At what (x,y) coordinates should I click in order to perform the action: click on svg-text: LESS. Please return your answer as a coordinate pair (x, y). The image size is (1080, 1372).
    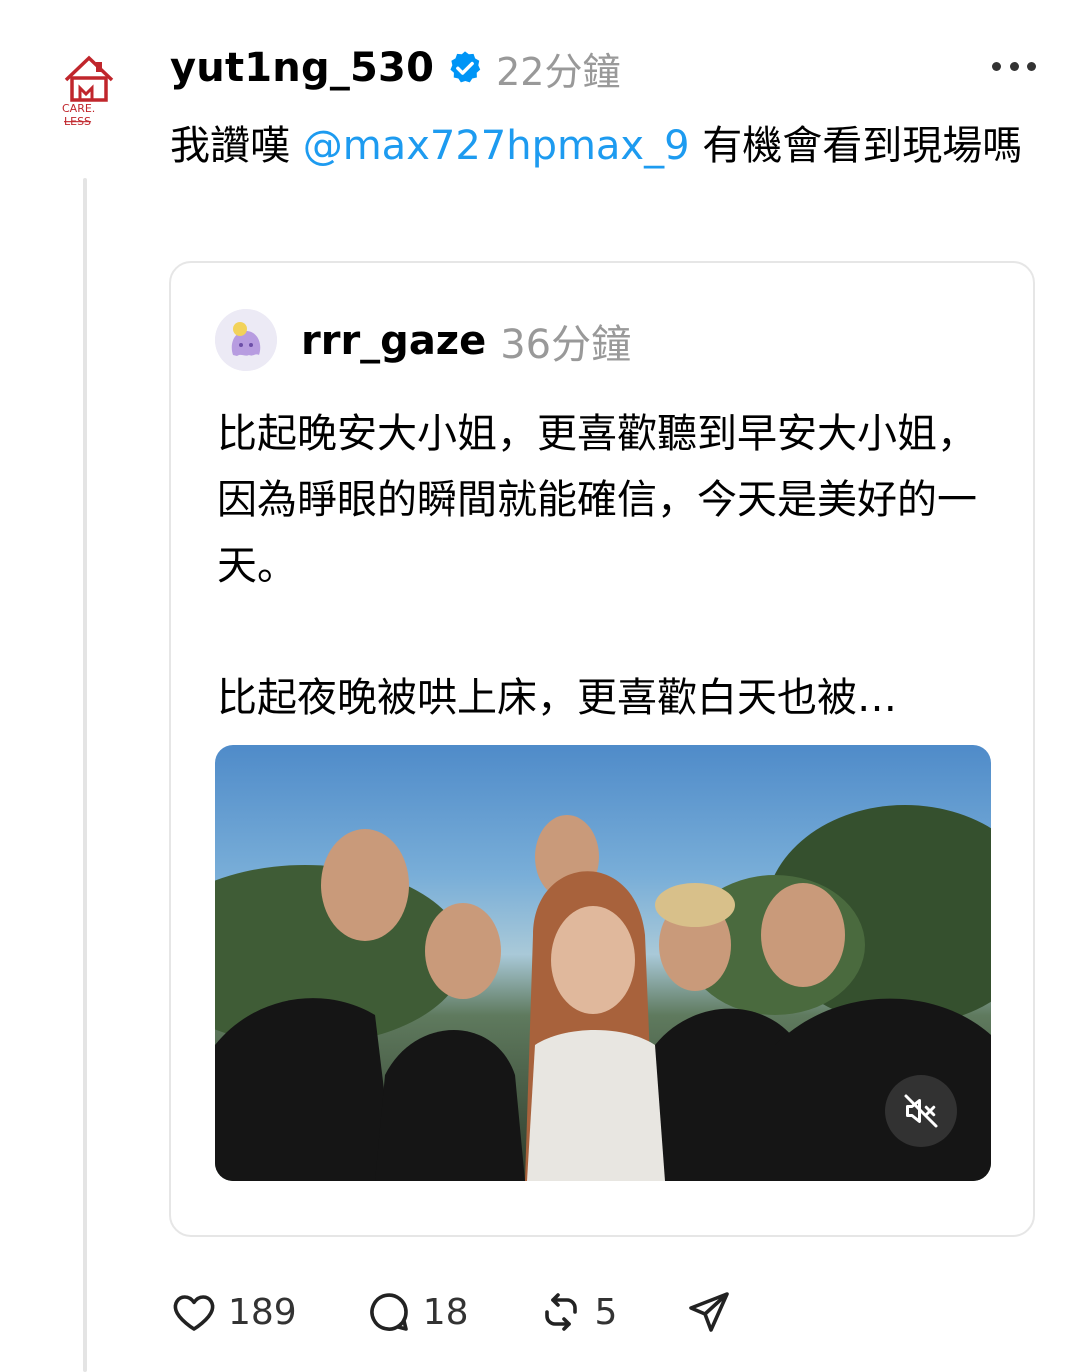
    Looking at the image, I should click on (77, 121).